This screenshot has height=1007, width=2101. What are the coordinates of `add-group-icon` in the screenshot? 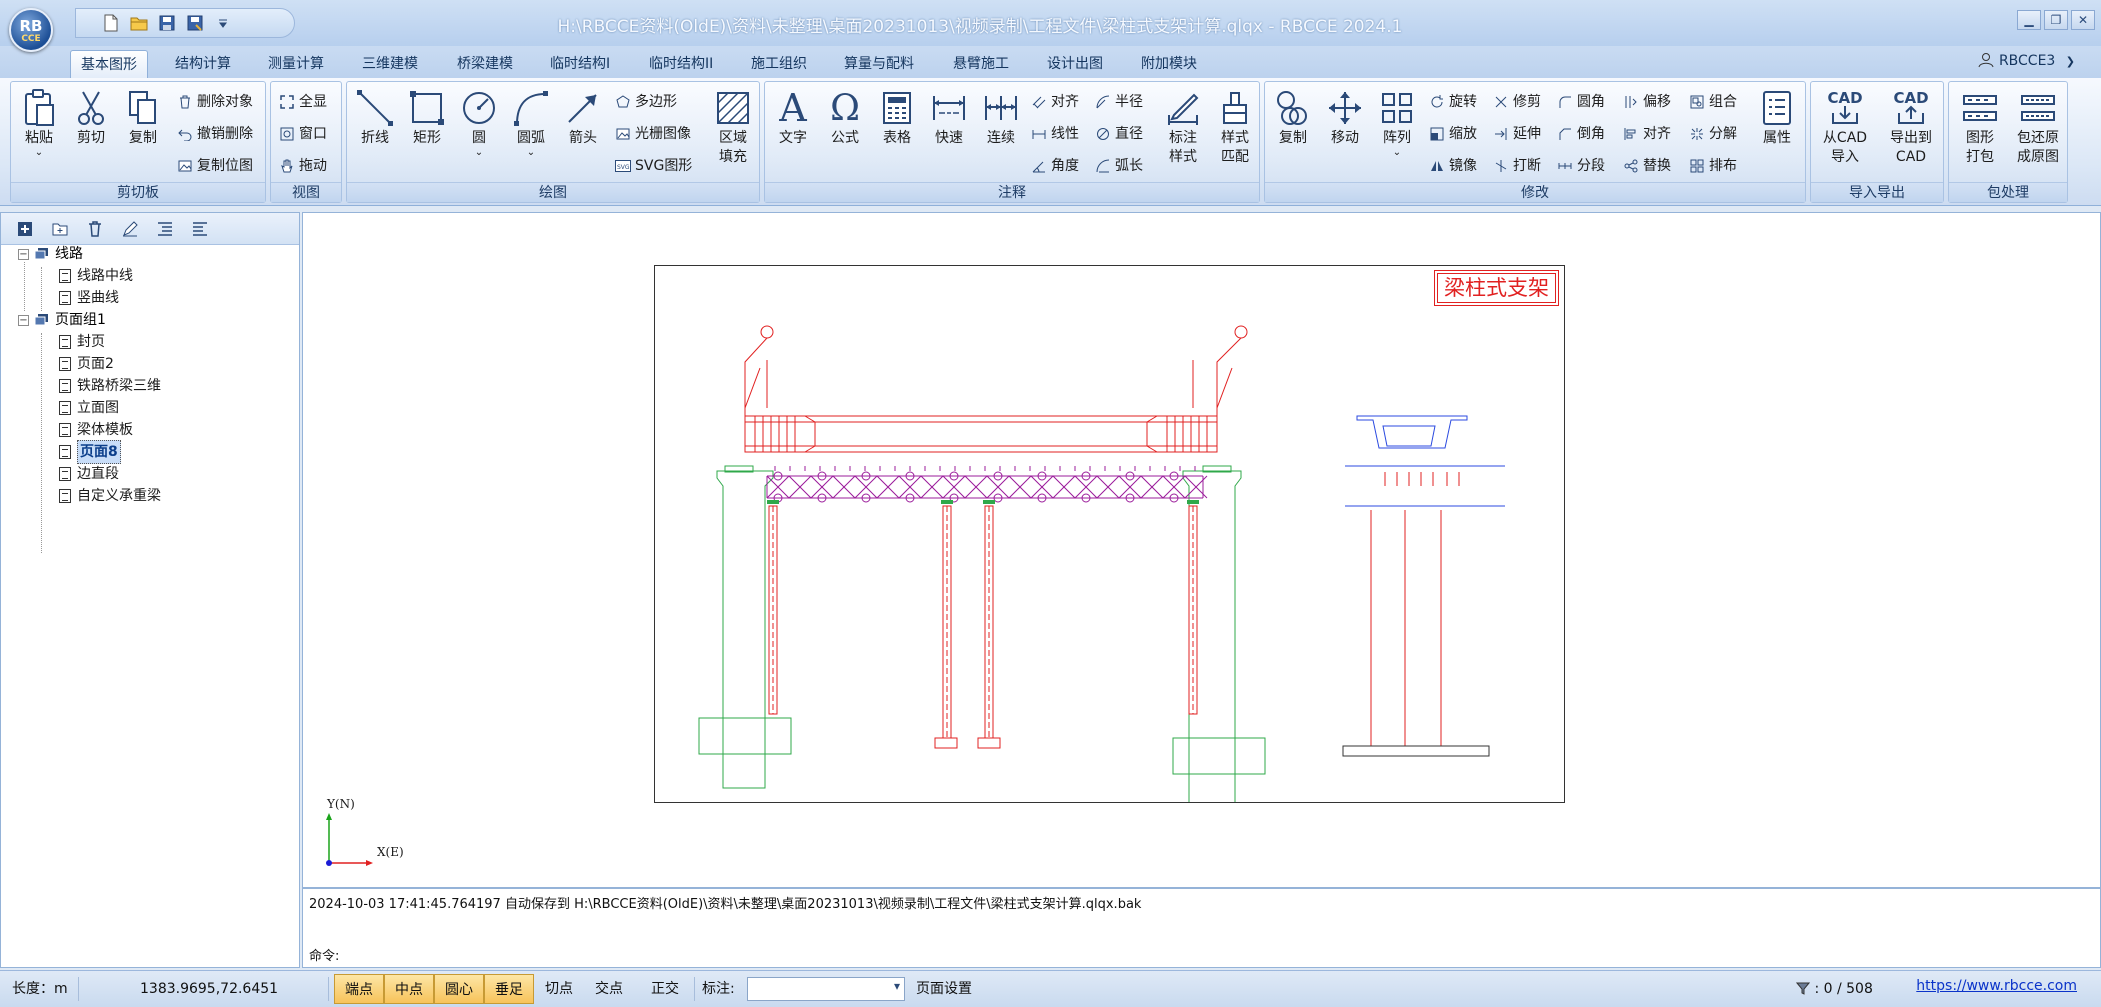 It's located at (60, 229).